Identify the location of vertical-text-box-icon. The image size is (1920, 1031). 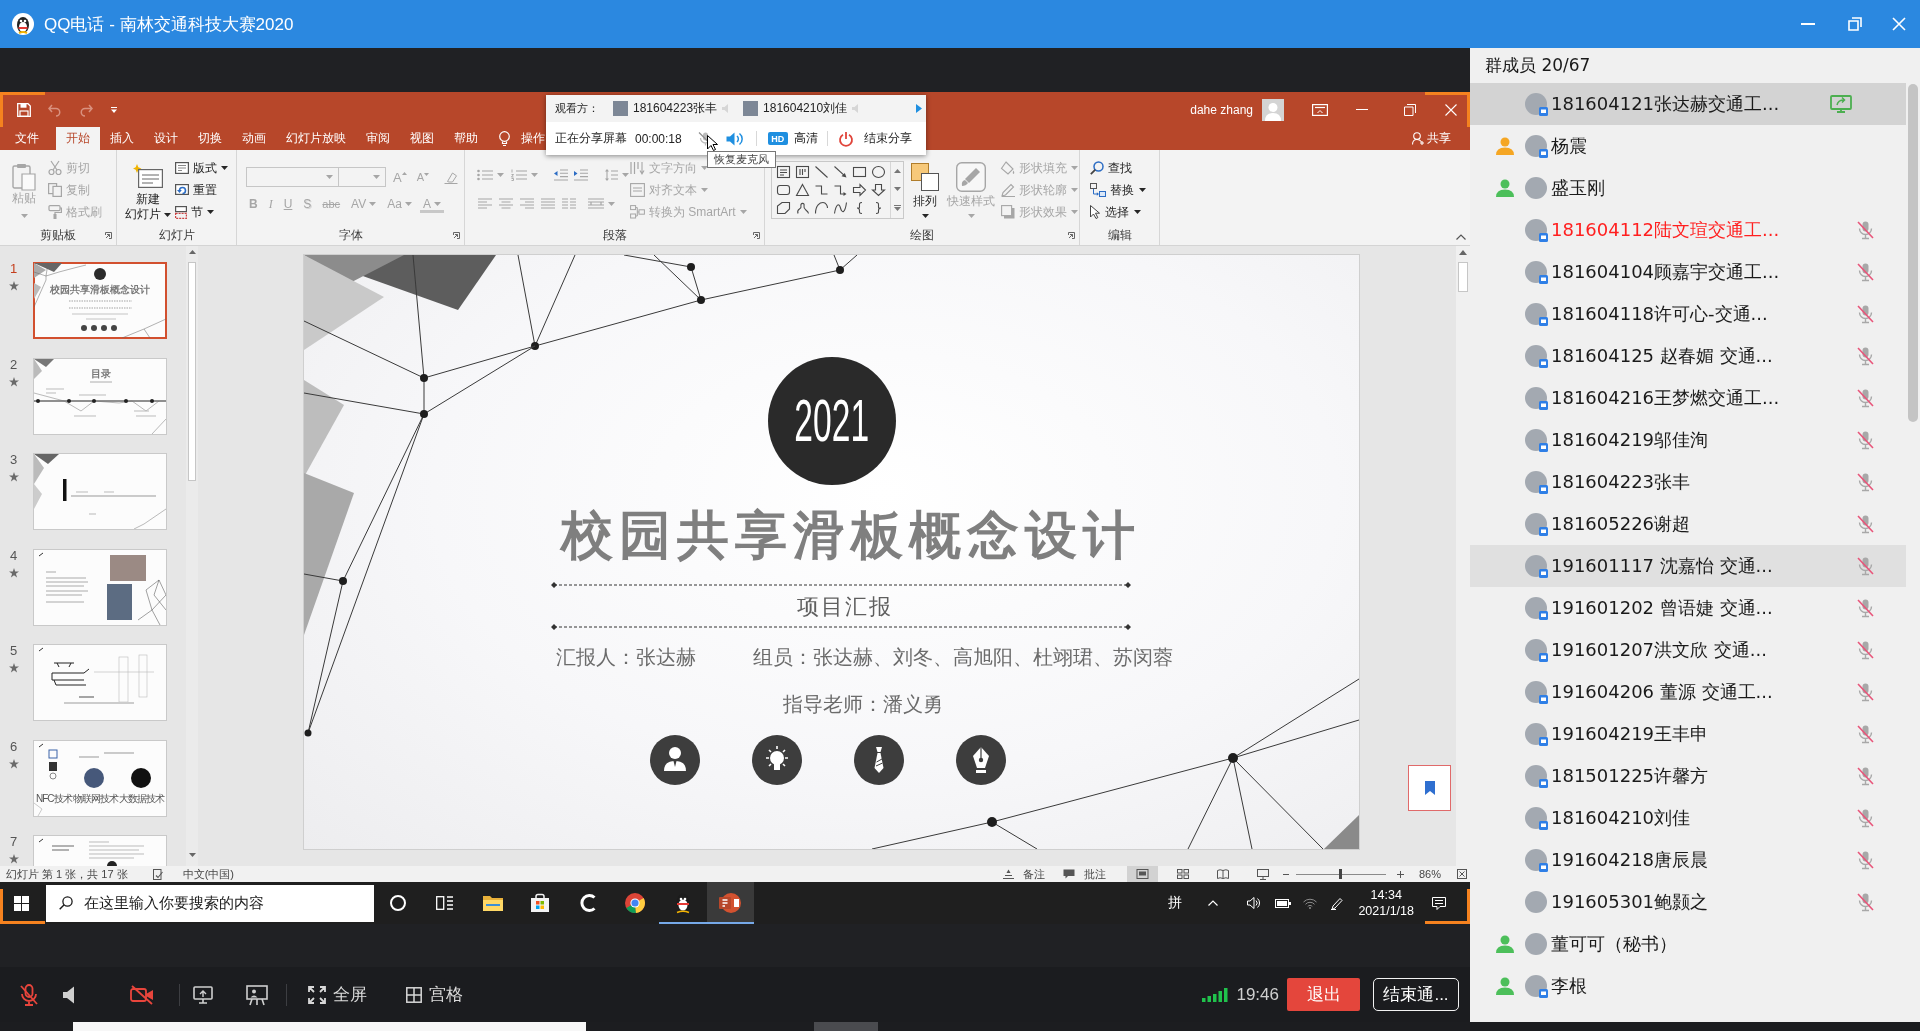
(802, 172).